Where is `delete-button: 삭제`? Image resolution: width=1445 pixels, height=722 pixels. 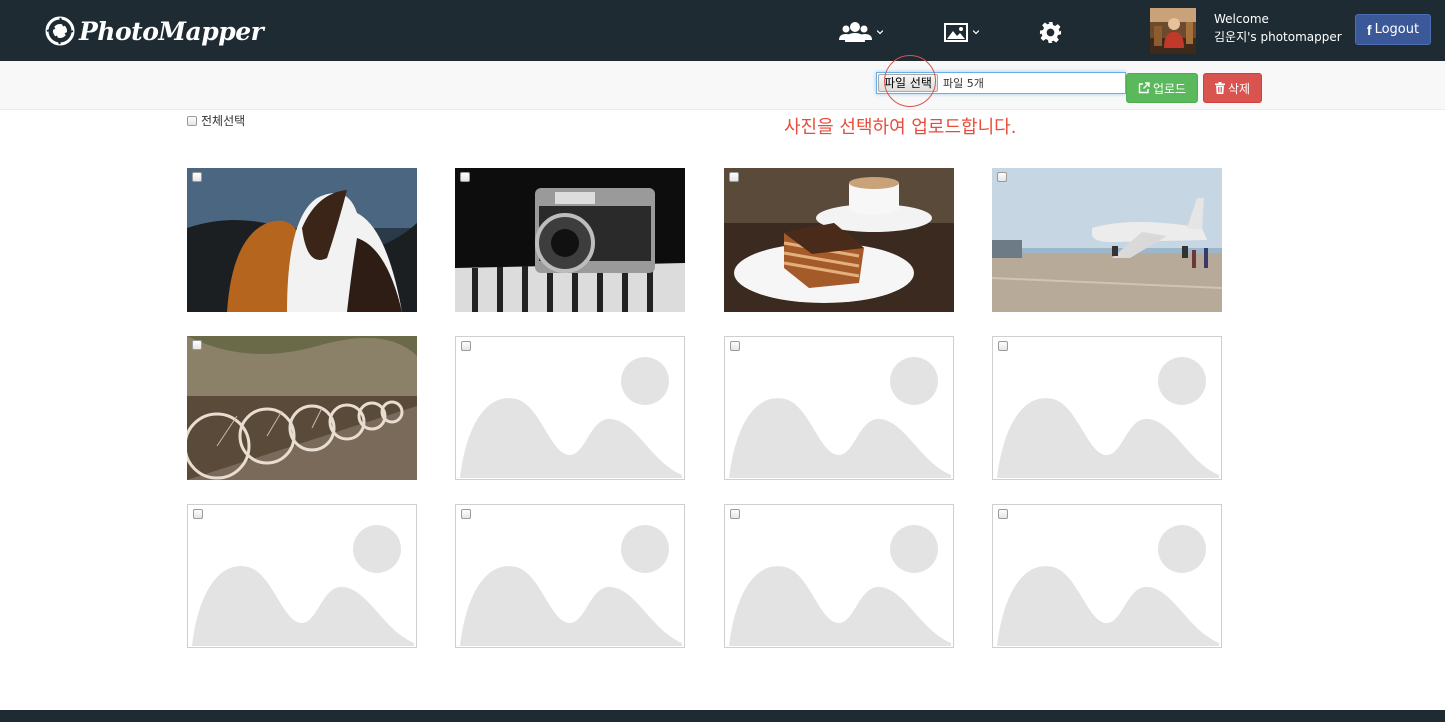
delete-button: 삭제 is located at coordinates (1232, 88).